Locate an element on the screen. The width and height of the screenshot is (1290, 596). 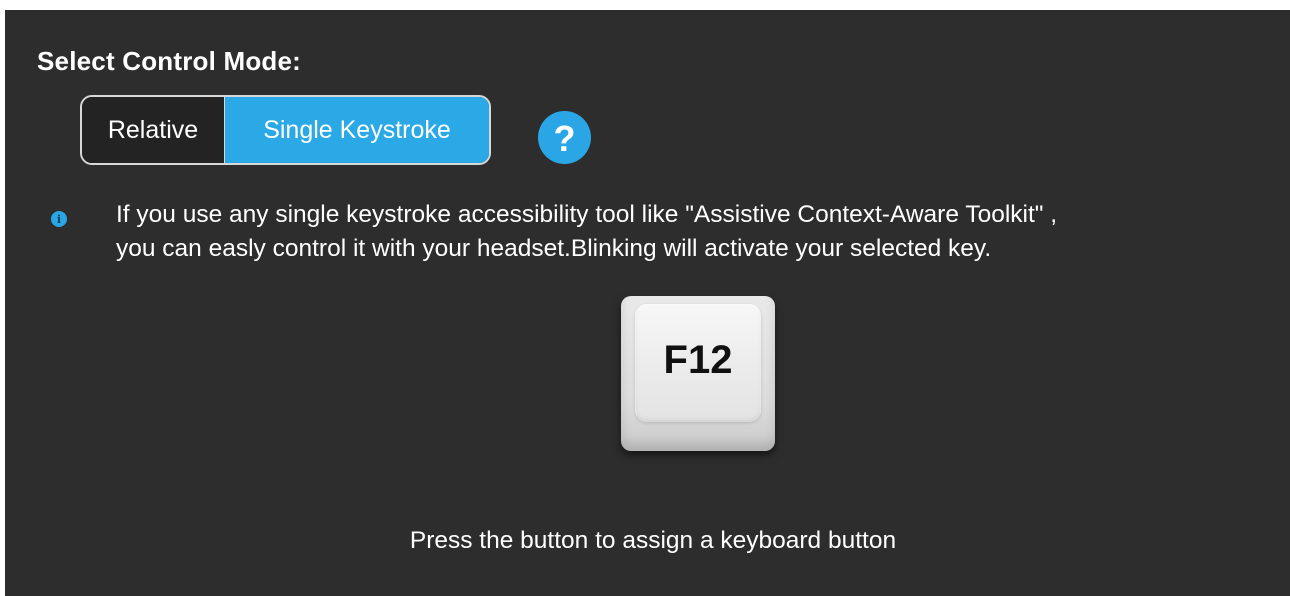
page-title: Select Control Mode: is located at coordinates (169, 61).